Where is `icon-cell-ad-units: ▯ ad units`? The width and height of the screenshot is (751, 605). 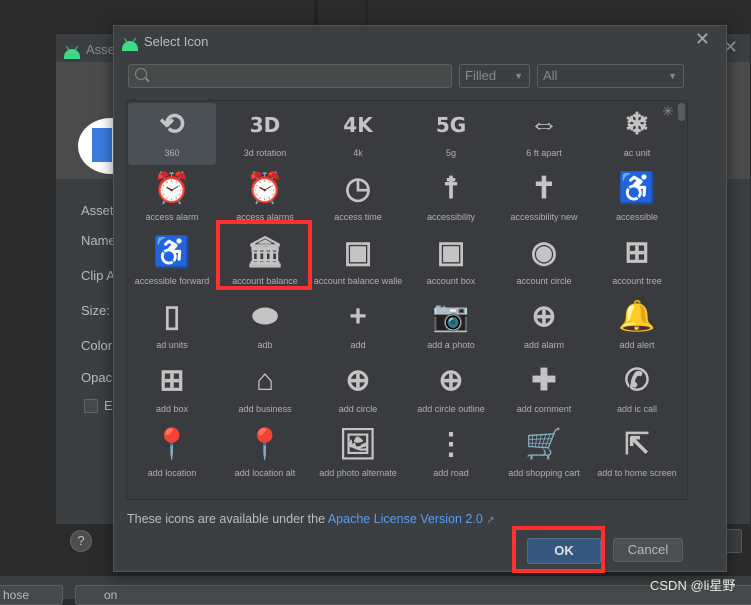
icon-cell-ad-units: ▯ ad units is located at coordinates (172, 326).